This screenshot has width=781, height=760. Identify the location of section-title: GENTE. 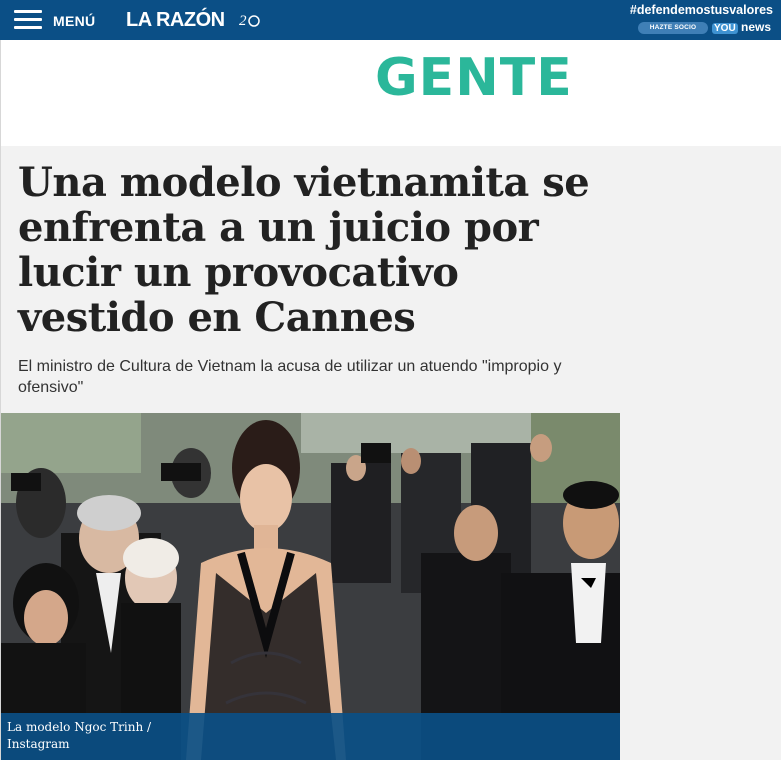
(474, 78).